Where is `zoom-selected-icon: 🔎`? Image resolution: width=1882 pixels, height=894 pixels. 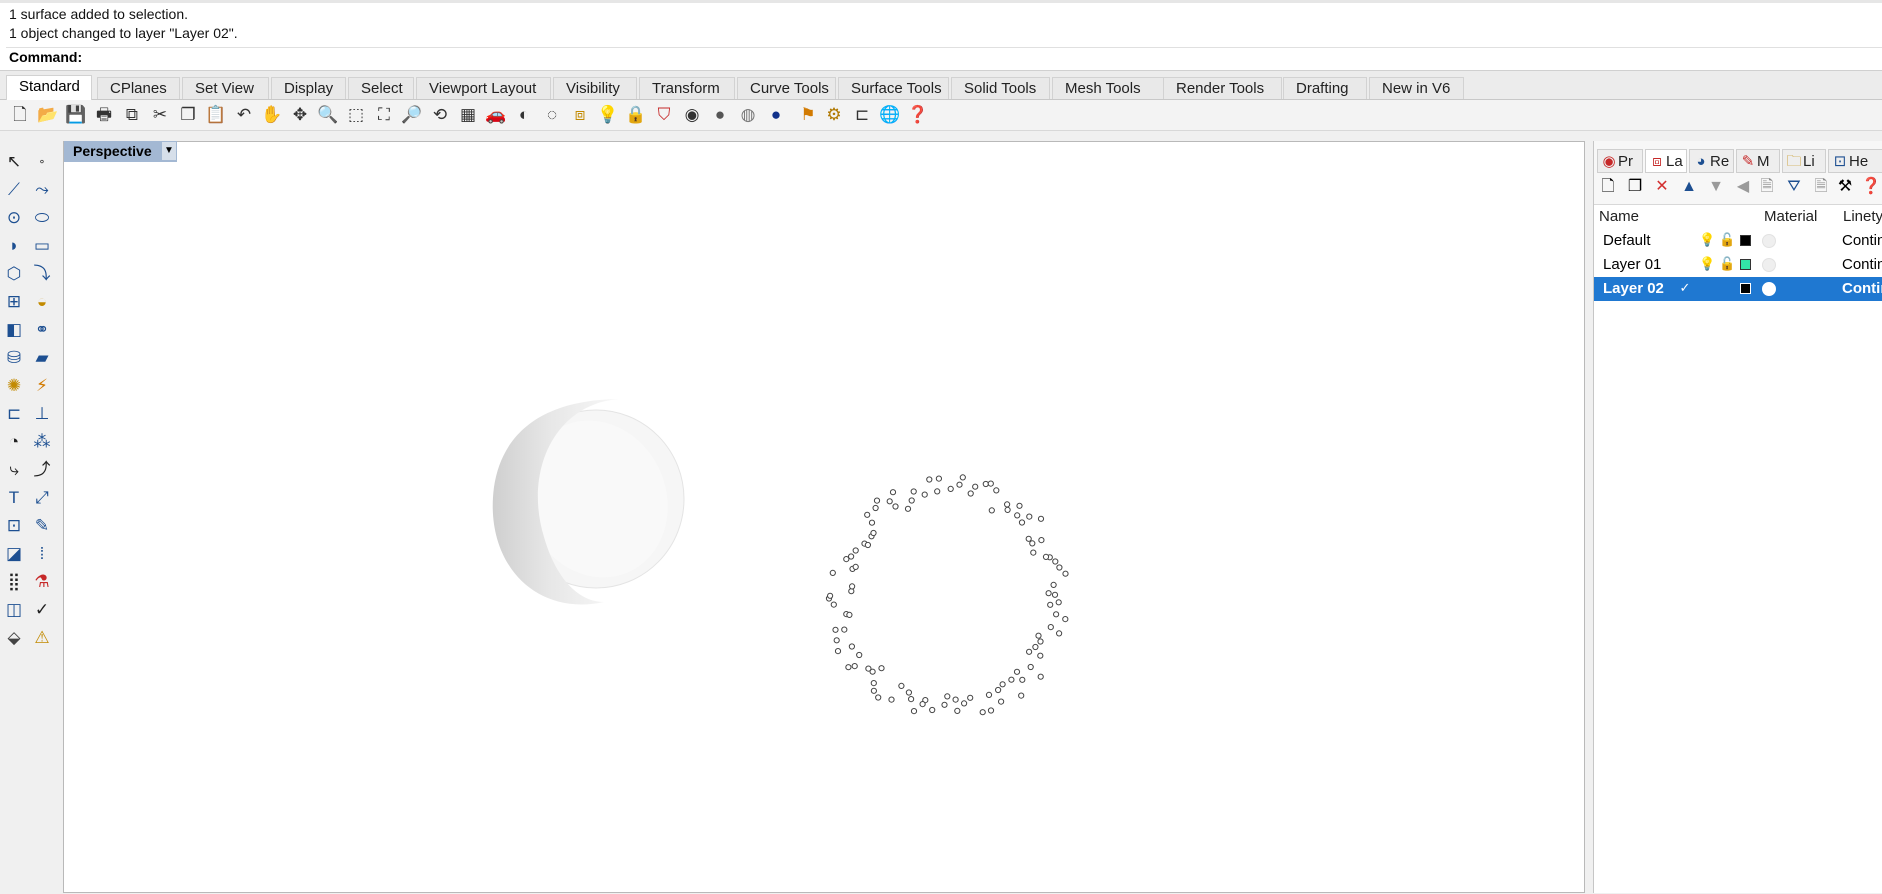
zoom-selected-icon: 🔎 is located at coordinates (412, 115).